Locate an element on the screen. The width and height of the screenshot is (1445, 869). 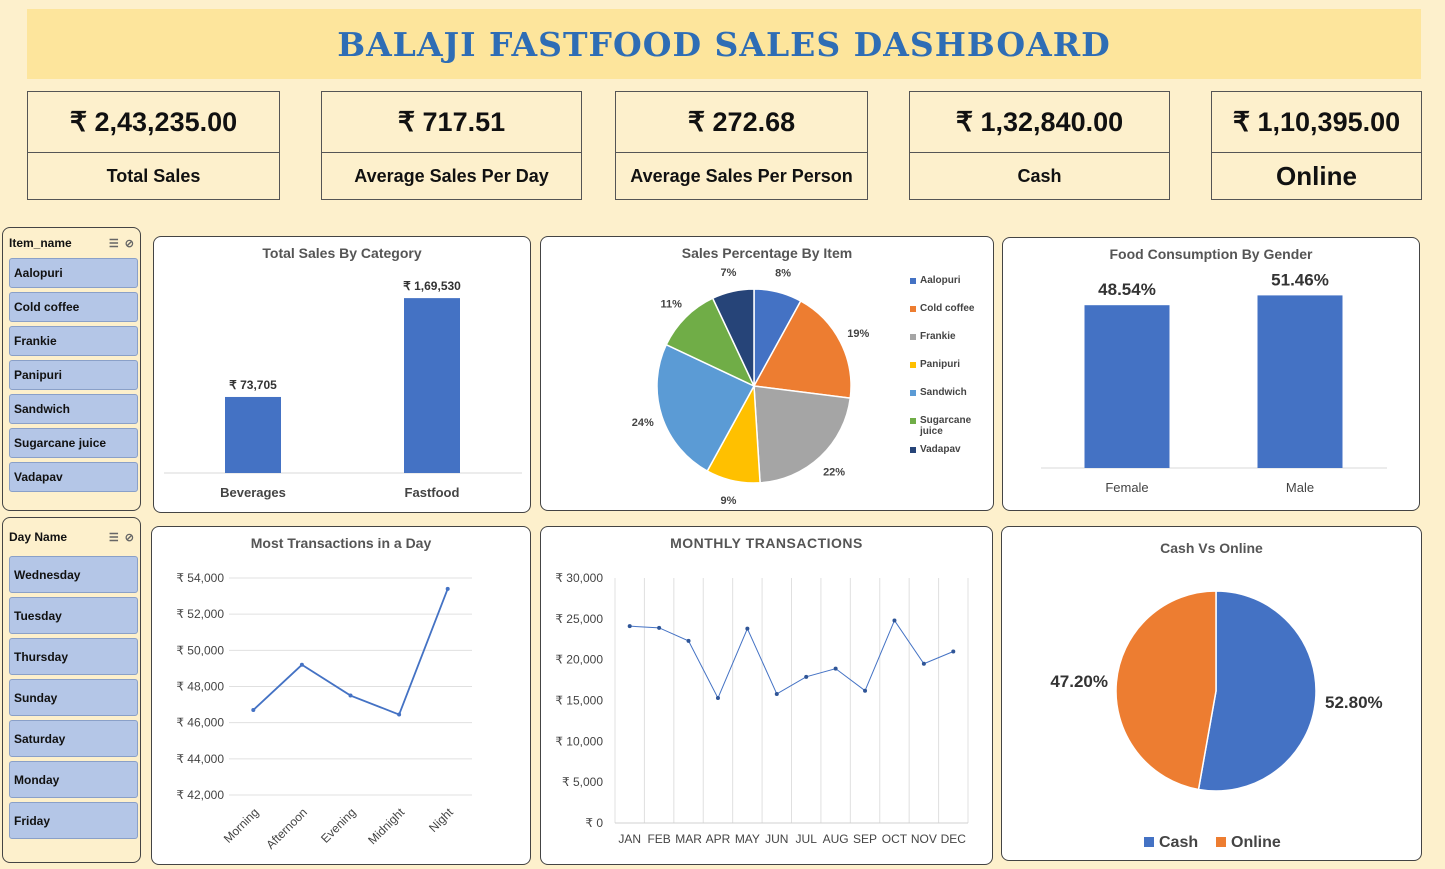
slicer-day-friday: Friday is located at coordinates (73, 820).